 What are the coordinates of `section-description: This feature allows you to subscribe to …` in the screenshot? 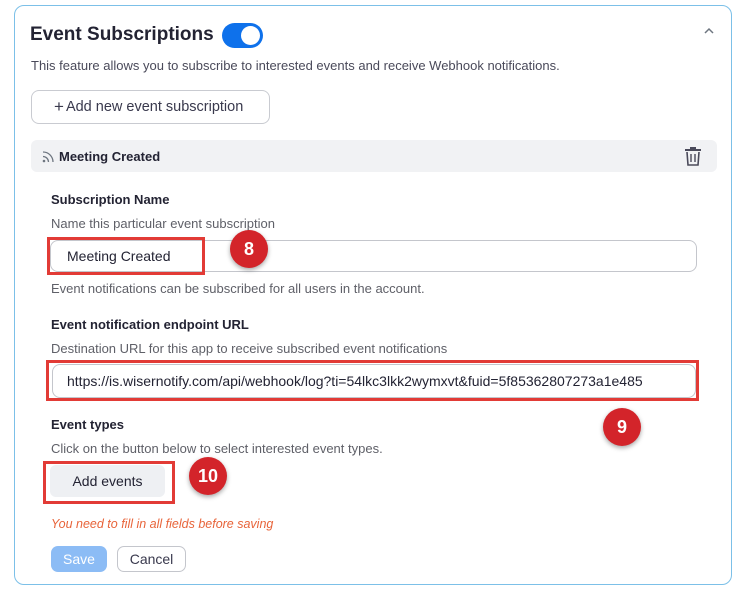 It's located at (295, 65).